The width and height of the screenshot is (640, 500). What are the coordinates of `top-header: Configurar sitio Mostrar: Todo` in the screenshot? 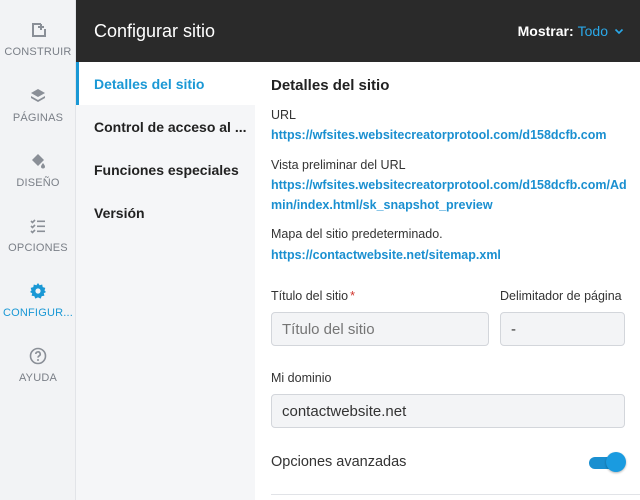 It's located at (358, 31).